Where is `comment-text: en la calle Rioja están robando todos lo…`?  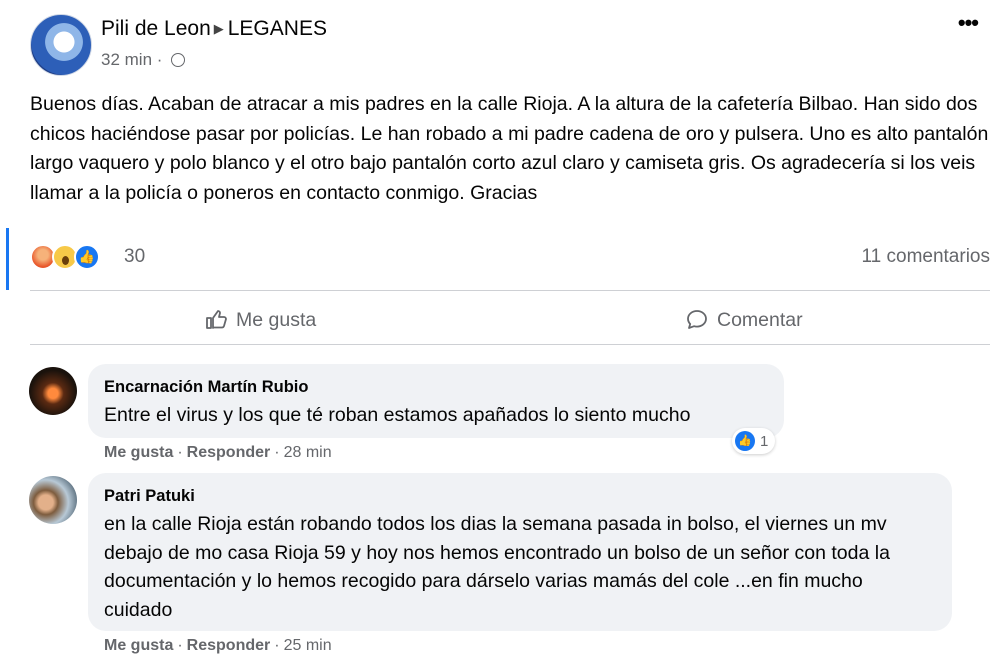
comment-text: en la calle Rioja están robando todos lo… is located at coordinates (497, 567).